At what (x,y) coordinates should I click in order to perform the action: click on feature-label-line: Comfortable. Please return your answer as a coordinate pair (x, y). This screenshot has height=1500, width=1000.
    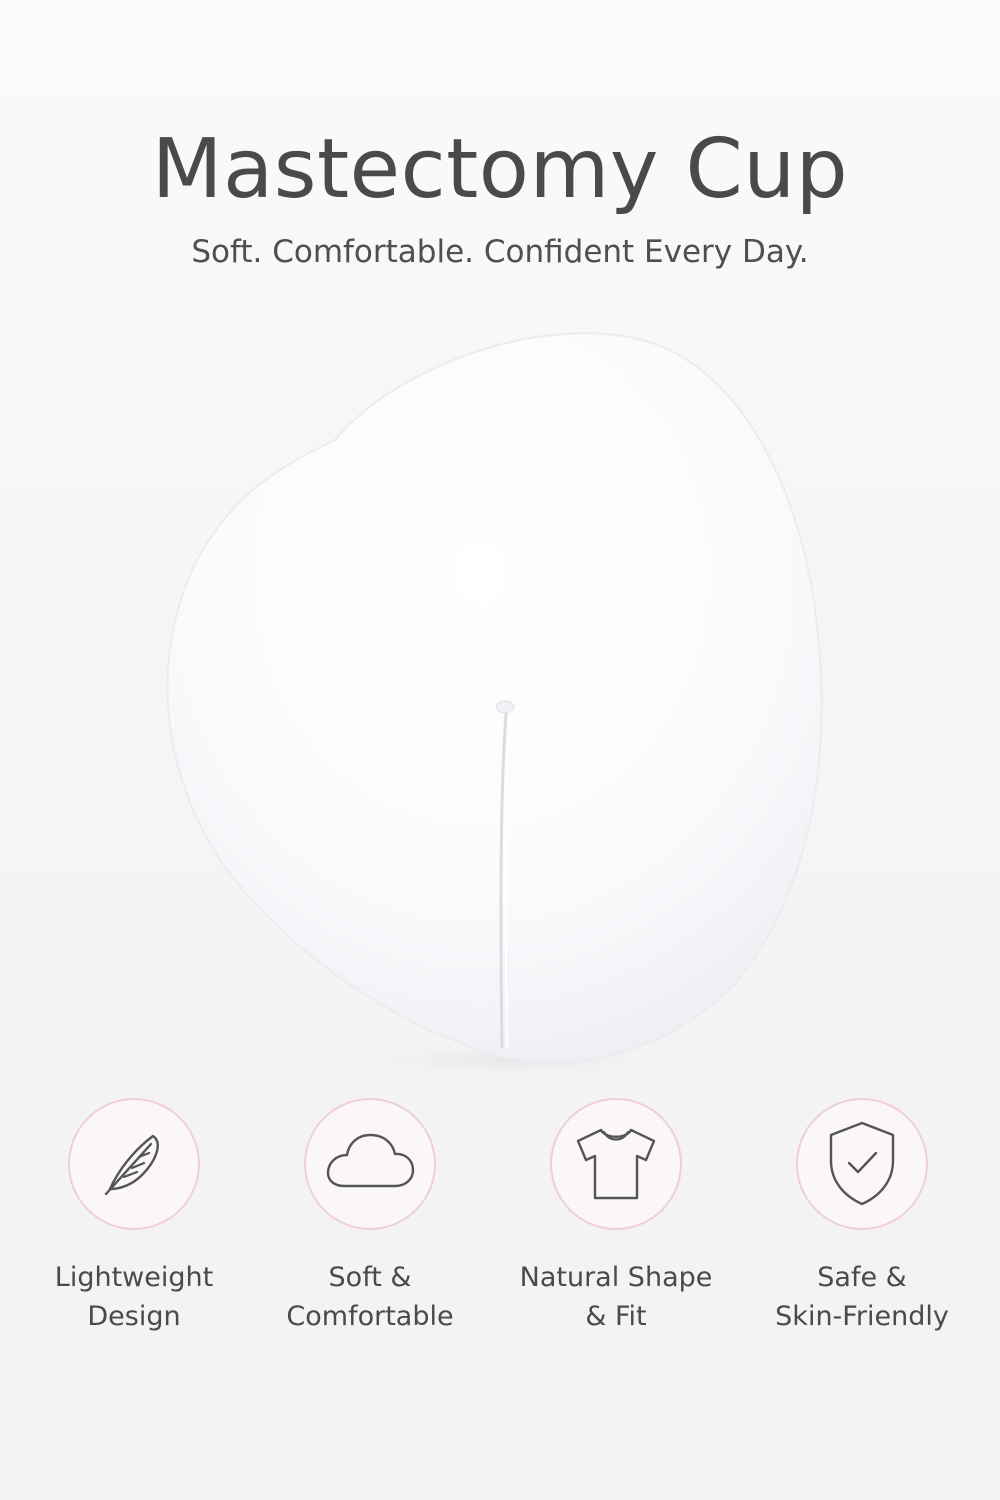
    Looking at the image, I should click on (370, 1316).